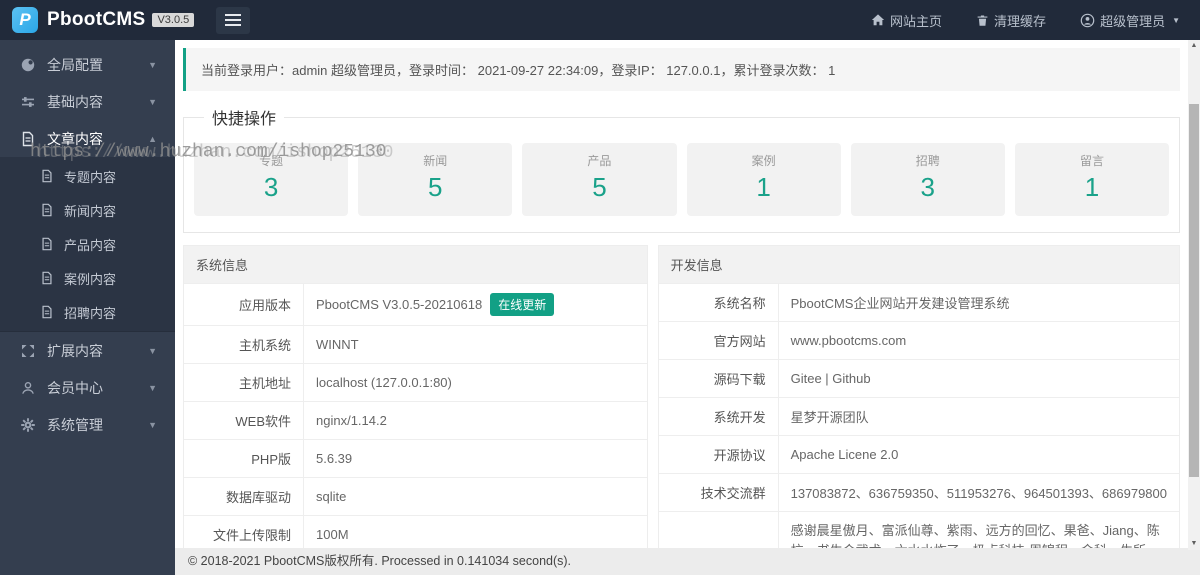  I want to click on sidebar-subitem-label: 专题内容, so click(90, 177).